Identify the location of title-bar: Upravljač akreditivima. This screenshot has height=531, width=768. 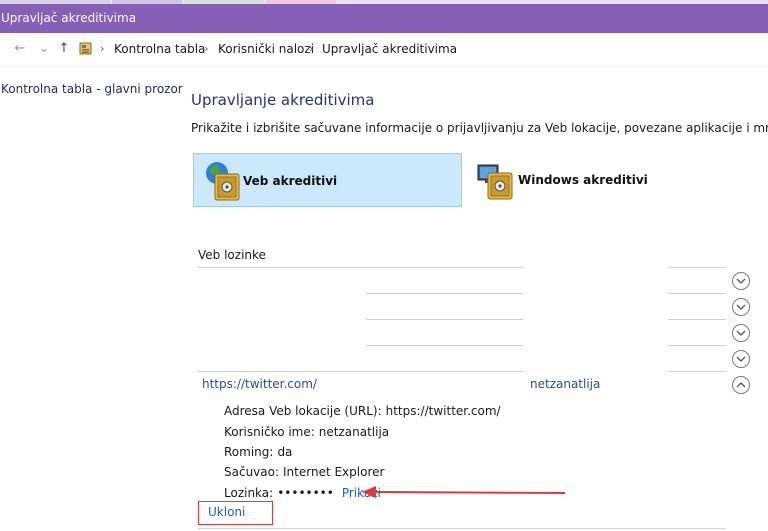
(384, 18).